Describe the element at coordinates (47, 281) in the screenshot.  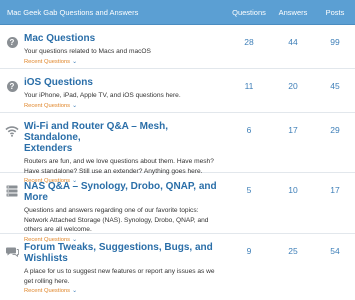
I see `forum-description-line: get rolling here.` at that location.